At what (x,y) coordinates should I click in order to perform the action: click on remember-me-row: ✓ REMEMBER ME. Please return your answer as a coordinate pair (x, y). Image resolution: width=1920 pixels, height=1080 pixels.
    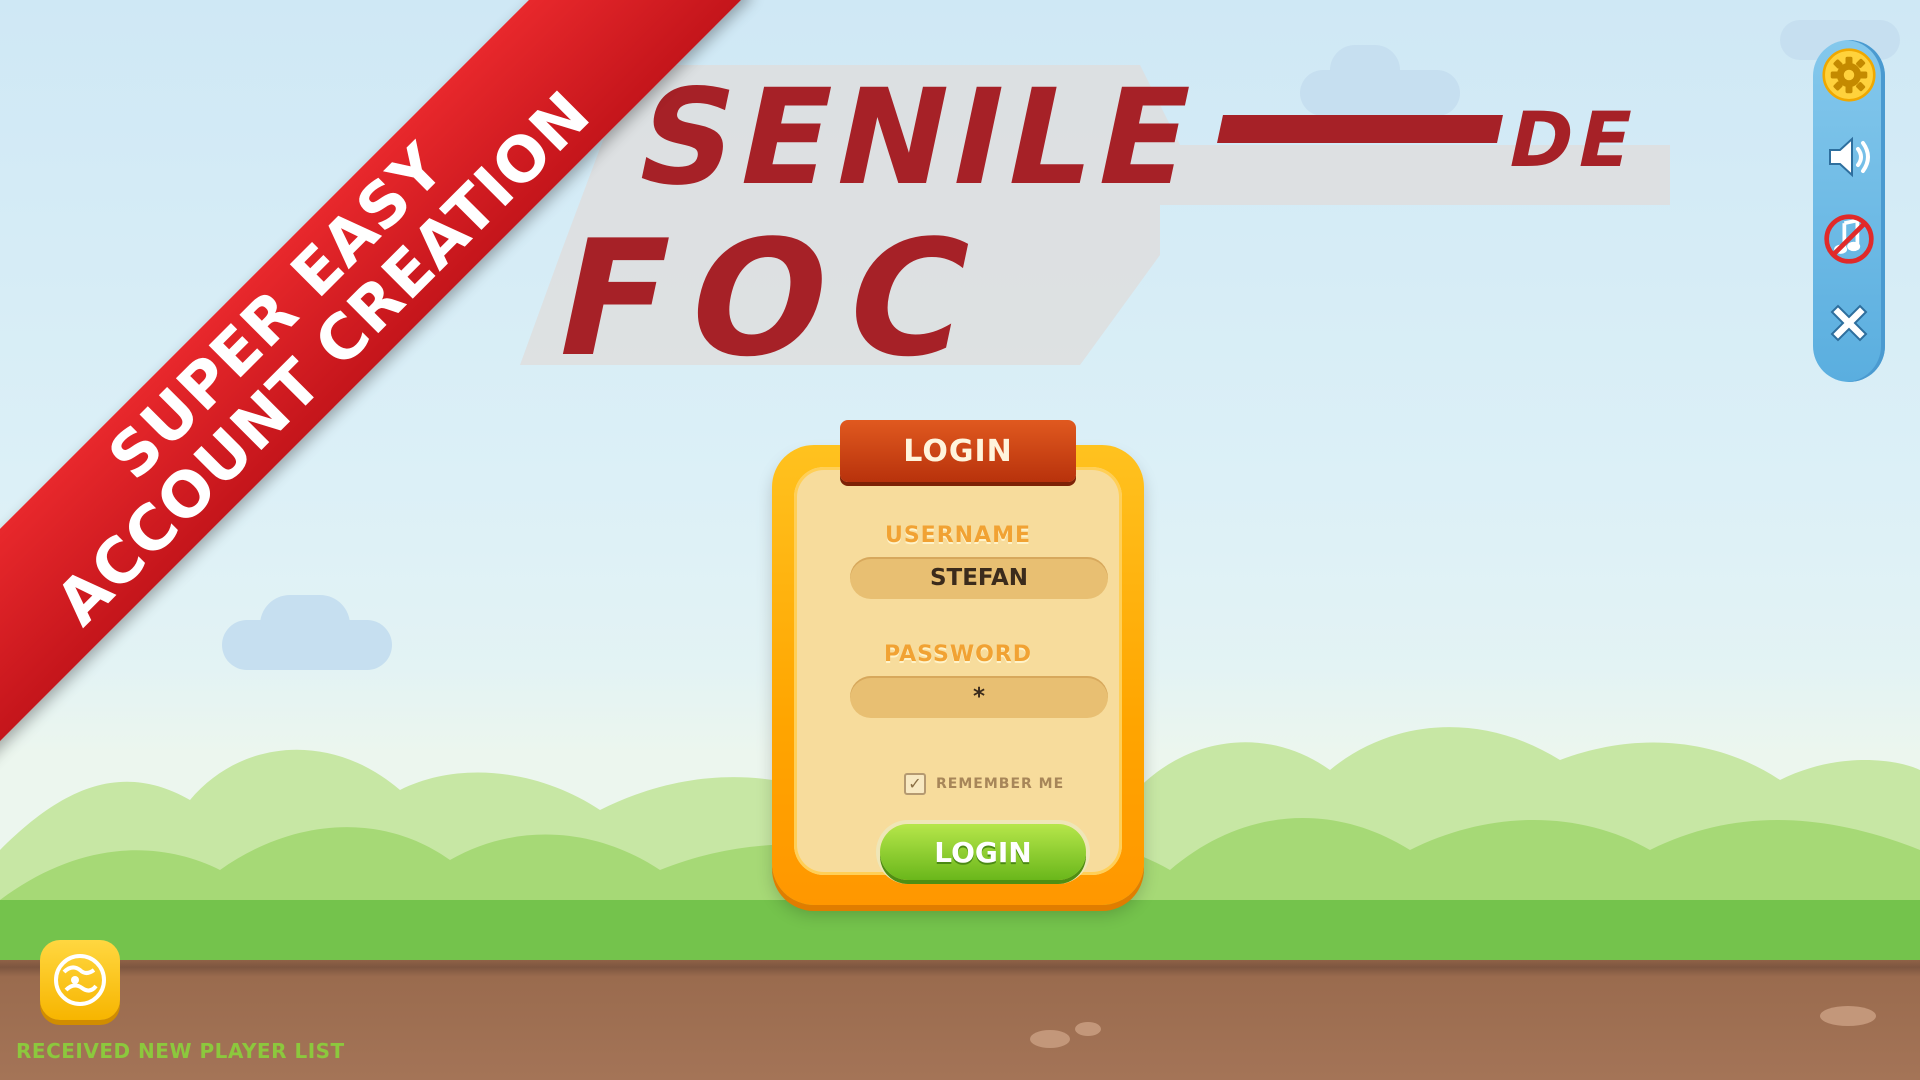
    Looking at the image, I should click on (984, 784).